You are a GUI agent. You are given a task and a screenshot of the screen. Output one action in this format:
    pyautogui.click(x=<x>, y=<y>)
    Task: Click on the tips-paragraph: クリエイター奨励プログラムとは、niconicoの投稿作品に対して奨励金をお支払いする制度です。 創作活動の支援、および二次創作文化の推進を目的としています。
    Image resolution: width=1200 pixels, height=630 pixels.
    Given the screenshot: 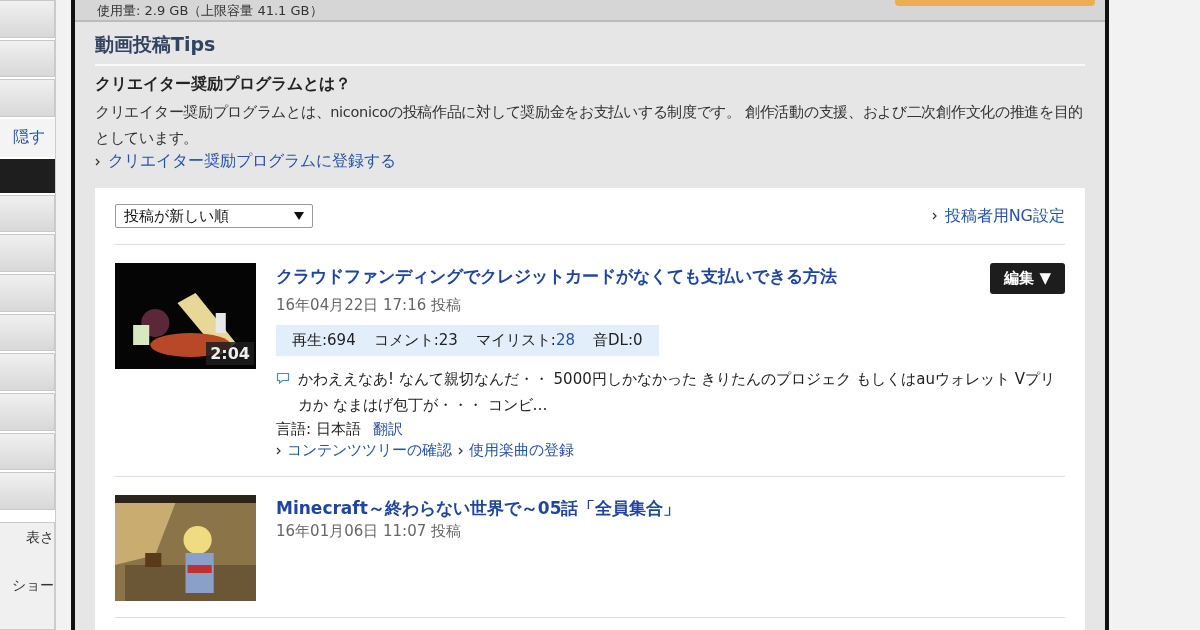 What is the action you would take?
    pyautogui.click(x=590, y=125)
    